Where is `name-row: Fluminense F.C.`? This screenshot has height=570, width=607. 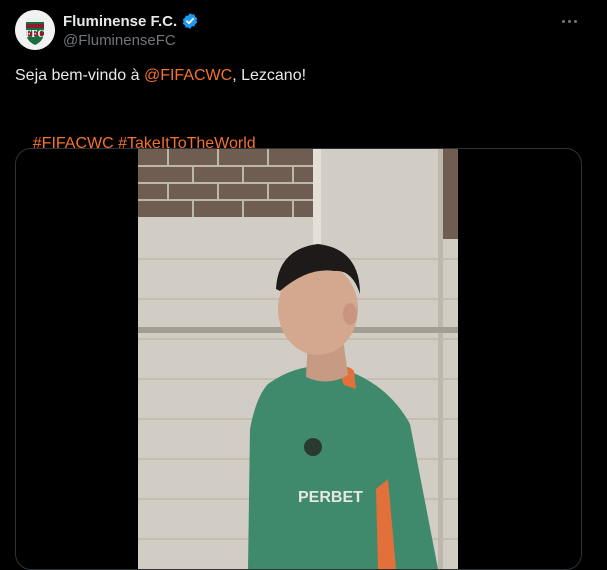 name-row: Fluminense F.C. is located at coordinates (131, 21).